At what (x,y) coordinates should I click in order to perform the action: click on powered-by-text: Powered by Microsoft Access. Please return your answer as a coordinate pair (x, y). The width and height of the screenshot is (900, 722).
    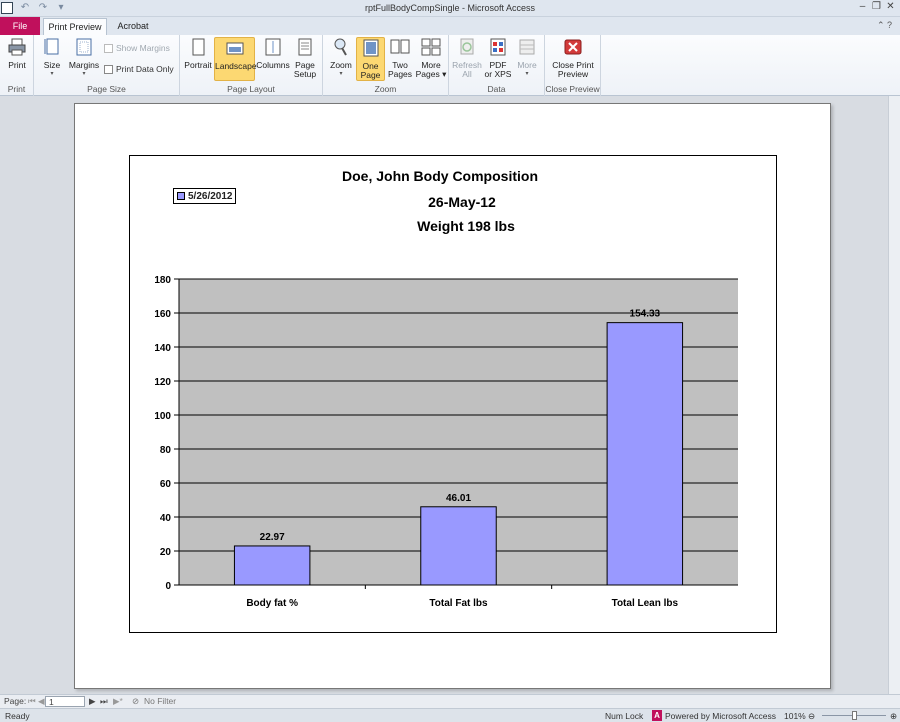
    Looking at the image, I should click on (721, 716).